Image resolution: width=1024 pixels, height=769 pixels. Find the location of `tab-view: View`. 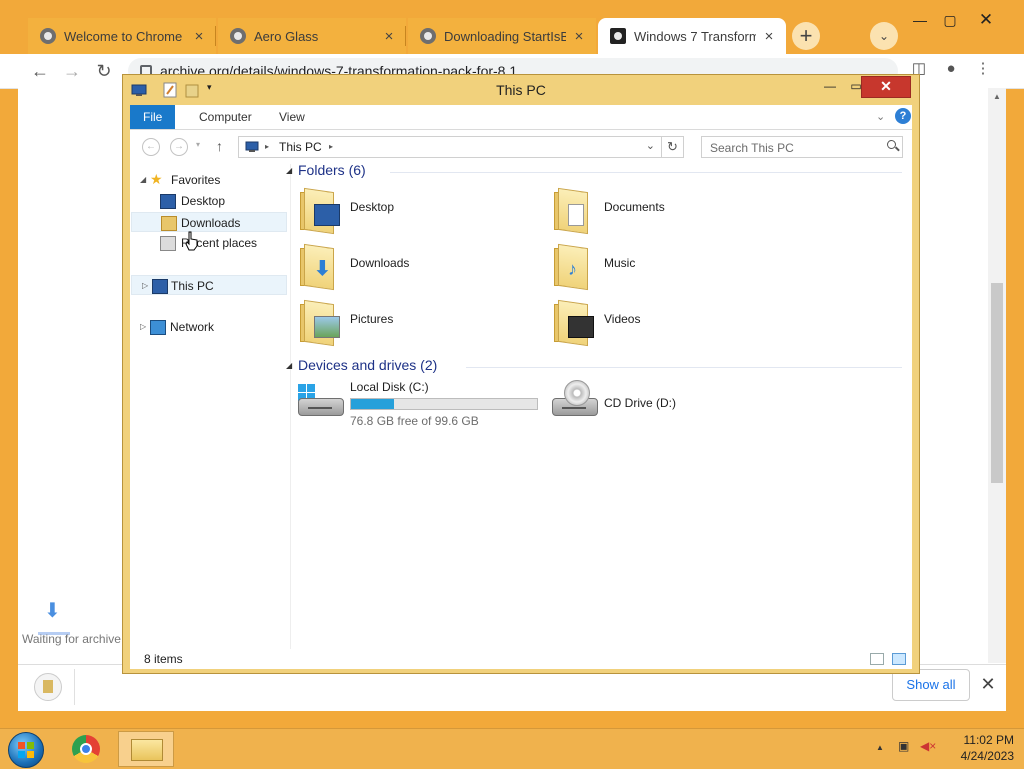

tab-view: View is located at coordinates (292, 117).